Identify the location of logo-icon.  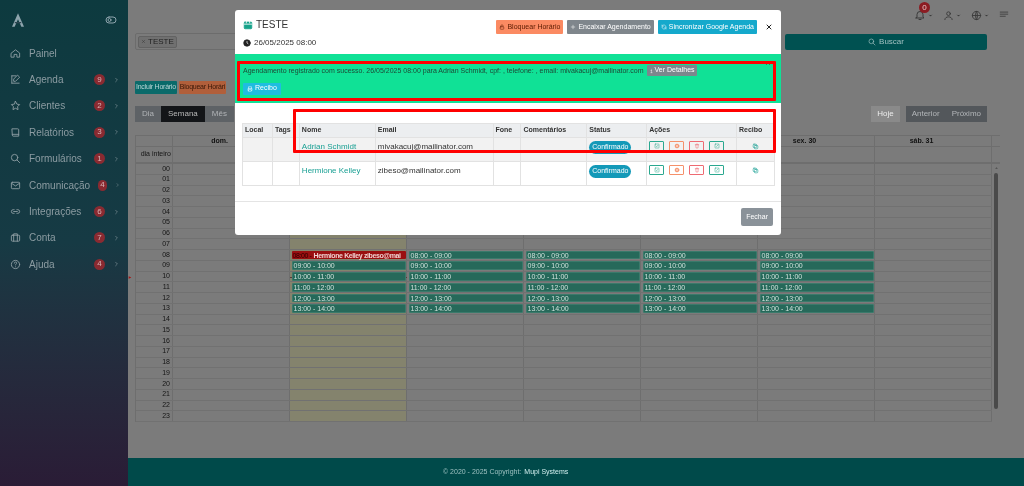
(18, 20).